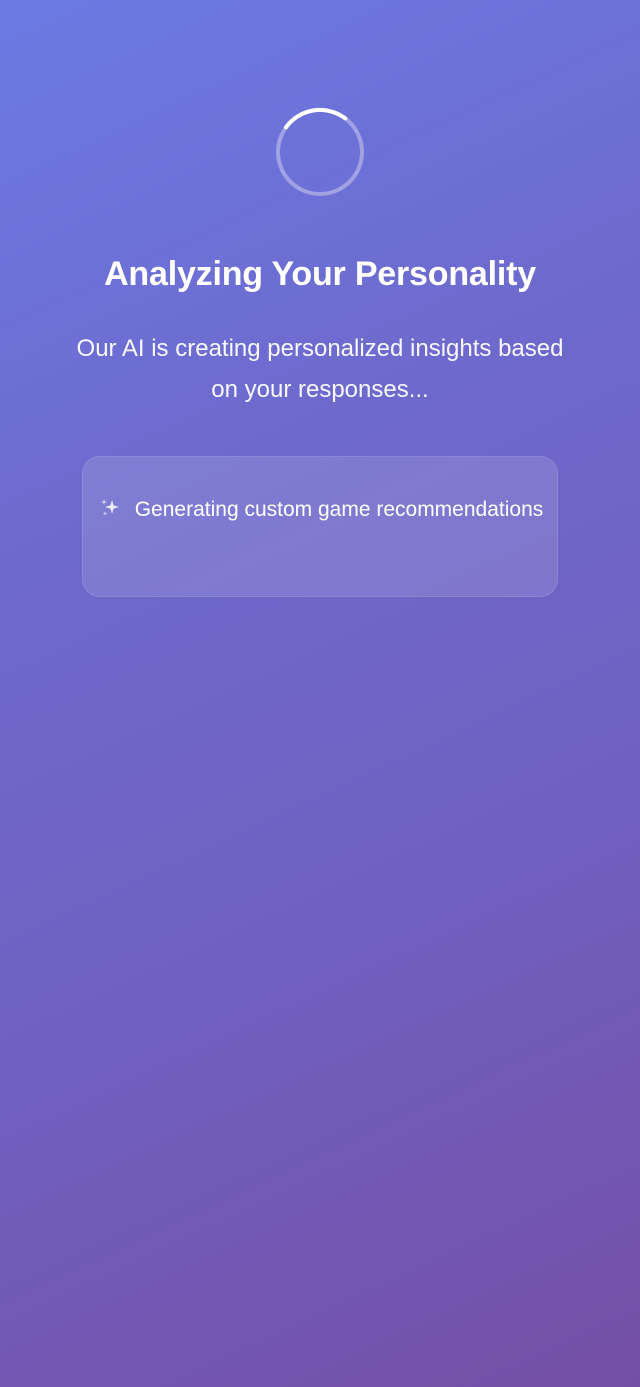 Image resolution: width=640 pixels, height=1387 pixels. What do you see at coordinates (339, 509) in the screenshot?
I see `status-text: Generating custom game recommendations` at bounding box center [339, 509].